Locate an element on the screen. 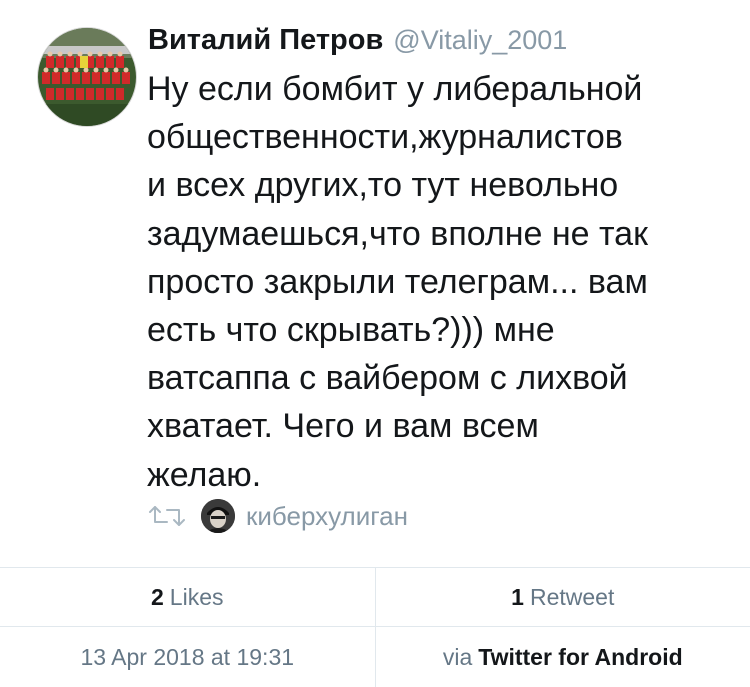  author-avatar is located at coordinates (87, 77).